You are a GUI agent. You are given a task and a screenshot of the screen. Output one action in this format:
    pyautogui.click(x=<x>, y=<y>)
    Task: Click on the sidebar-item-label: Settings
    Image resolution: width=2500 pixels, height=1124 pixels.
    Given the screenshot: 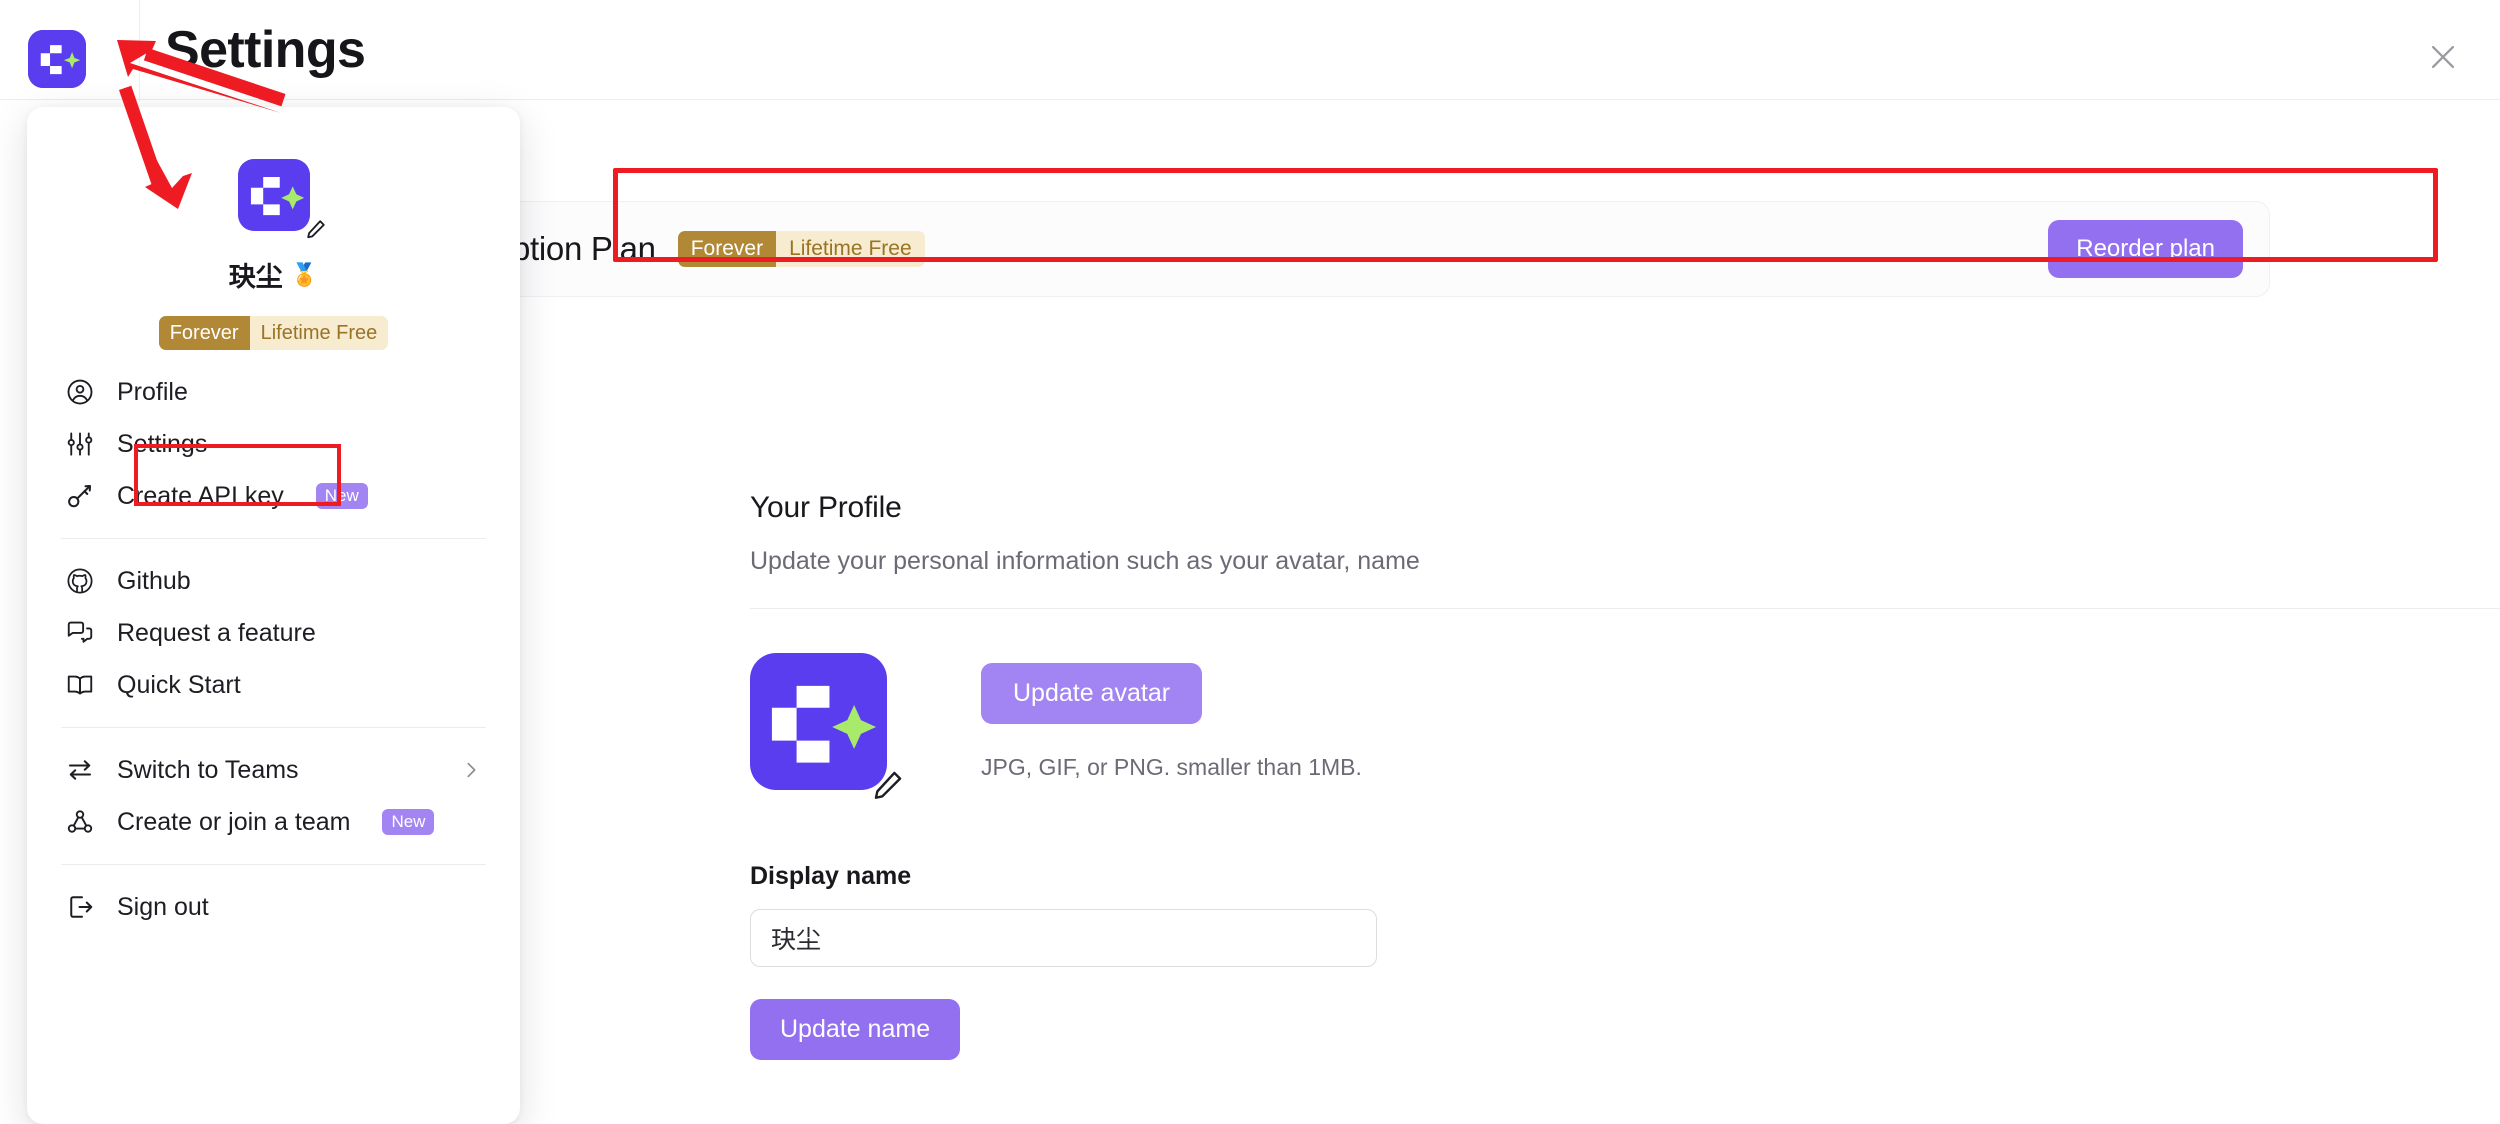 What is the action you would take?
    pyautogui.click(x=162, y=443)
    